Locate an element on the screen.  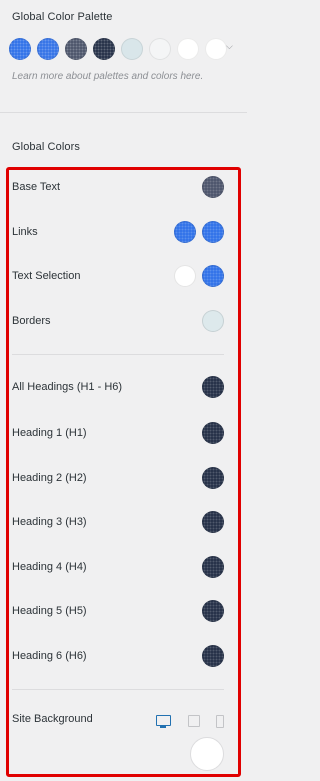
global-color-row: Heading 1 (H1) is located at coordinates (122, 434).